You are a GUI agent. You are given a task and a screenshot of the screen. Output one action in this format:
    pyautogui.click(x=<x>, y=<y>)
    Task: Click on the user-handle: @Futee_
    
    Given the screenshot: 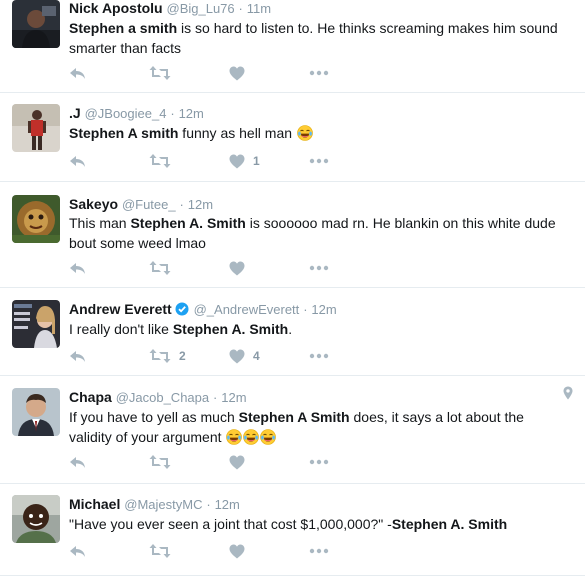 What is the action you would take?
    pyautogui.click(x=149, y=204)
    